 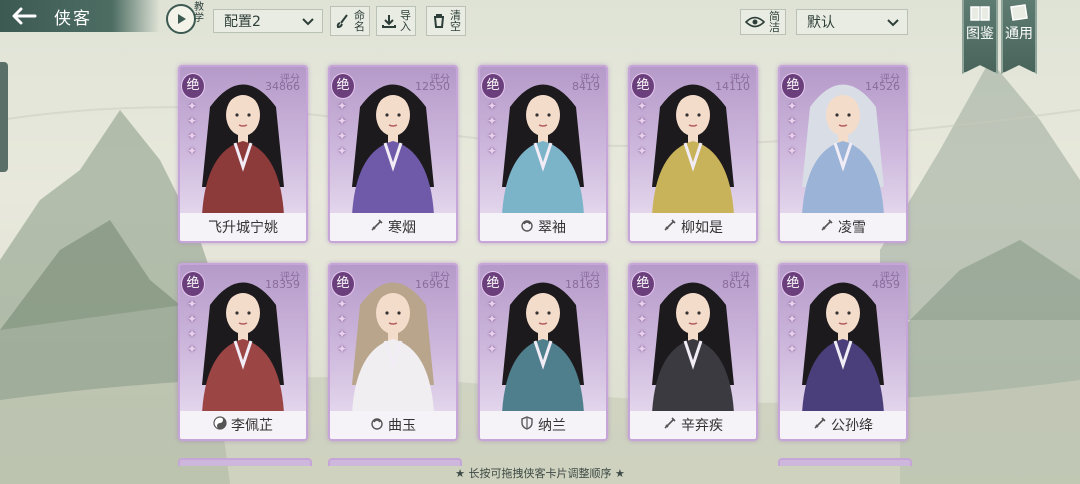 What do you see at coordinates (755, 22) in the screenshot?
I see `eye-icon` at bounding box center [755, 22].